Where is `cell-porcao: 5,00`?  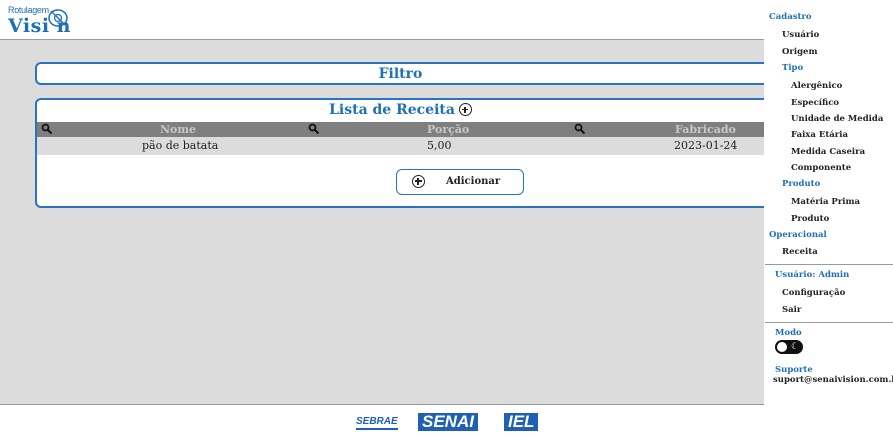
cell-porcao: 5,00 is located at coordinates (439, 145).